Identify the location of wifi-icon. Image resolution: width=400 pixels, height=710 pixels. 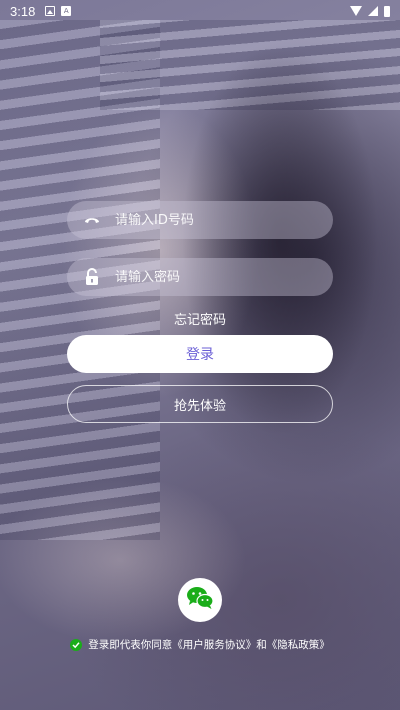
(356, 11).